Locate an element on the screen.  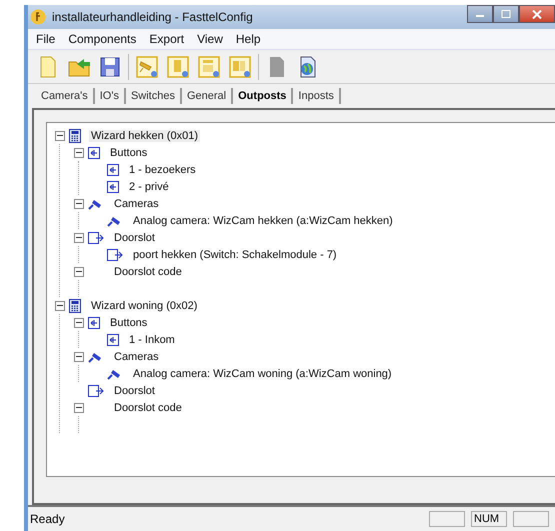
tree-item: Wizard hekken (0x01) is located at coordinates (144, 136).